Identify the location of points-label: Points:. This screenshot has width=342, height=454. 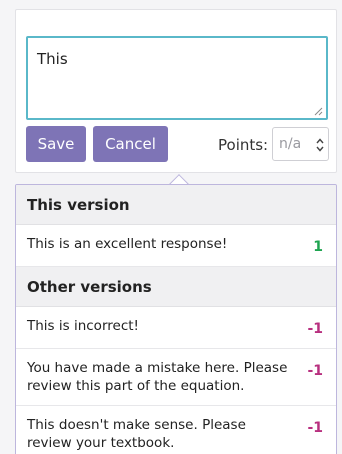
(243, 145).